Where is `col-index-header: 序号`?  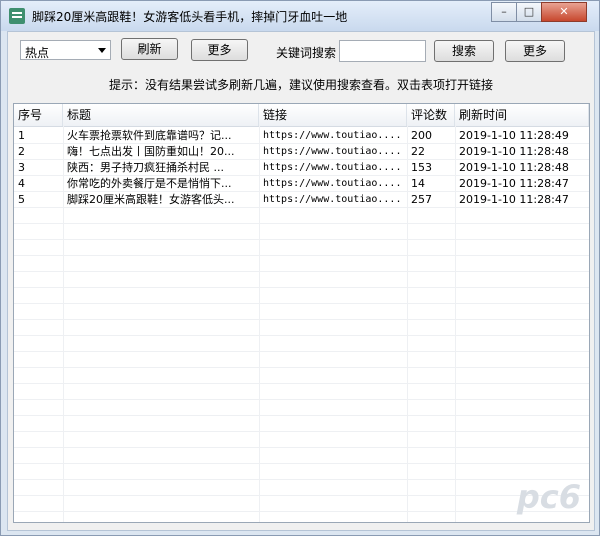 col-index-header: 序号 is located at coordinates (38, 115).